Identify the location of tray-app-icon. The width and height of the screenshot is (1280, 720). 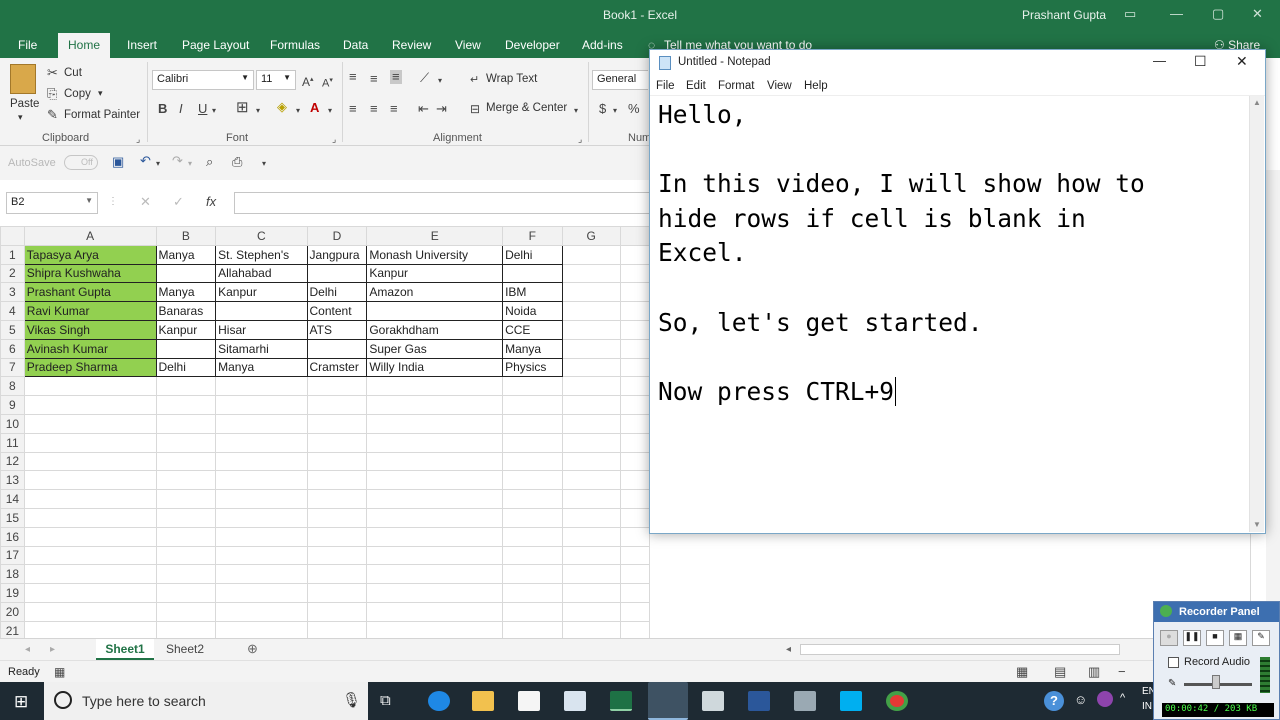
(1105, 699).